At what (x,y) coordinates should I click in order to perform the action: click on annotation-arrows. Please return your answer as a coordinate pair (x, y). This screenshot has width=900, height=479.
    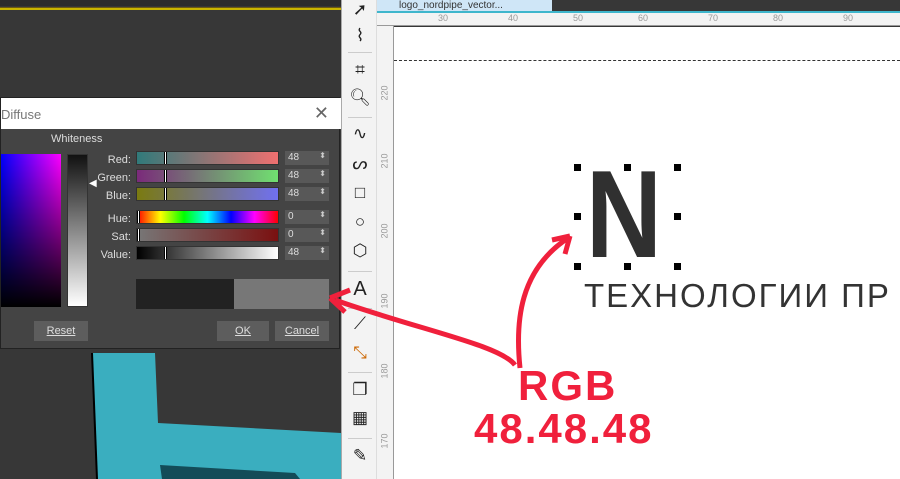
    Looking at the image, I should click on (450, 301).